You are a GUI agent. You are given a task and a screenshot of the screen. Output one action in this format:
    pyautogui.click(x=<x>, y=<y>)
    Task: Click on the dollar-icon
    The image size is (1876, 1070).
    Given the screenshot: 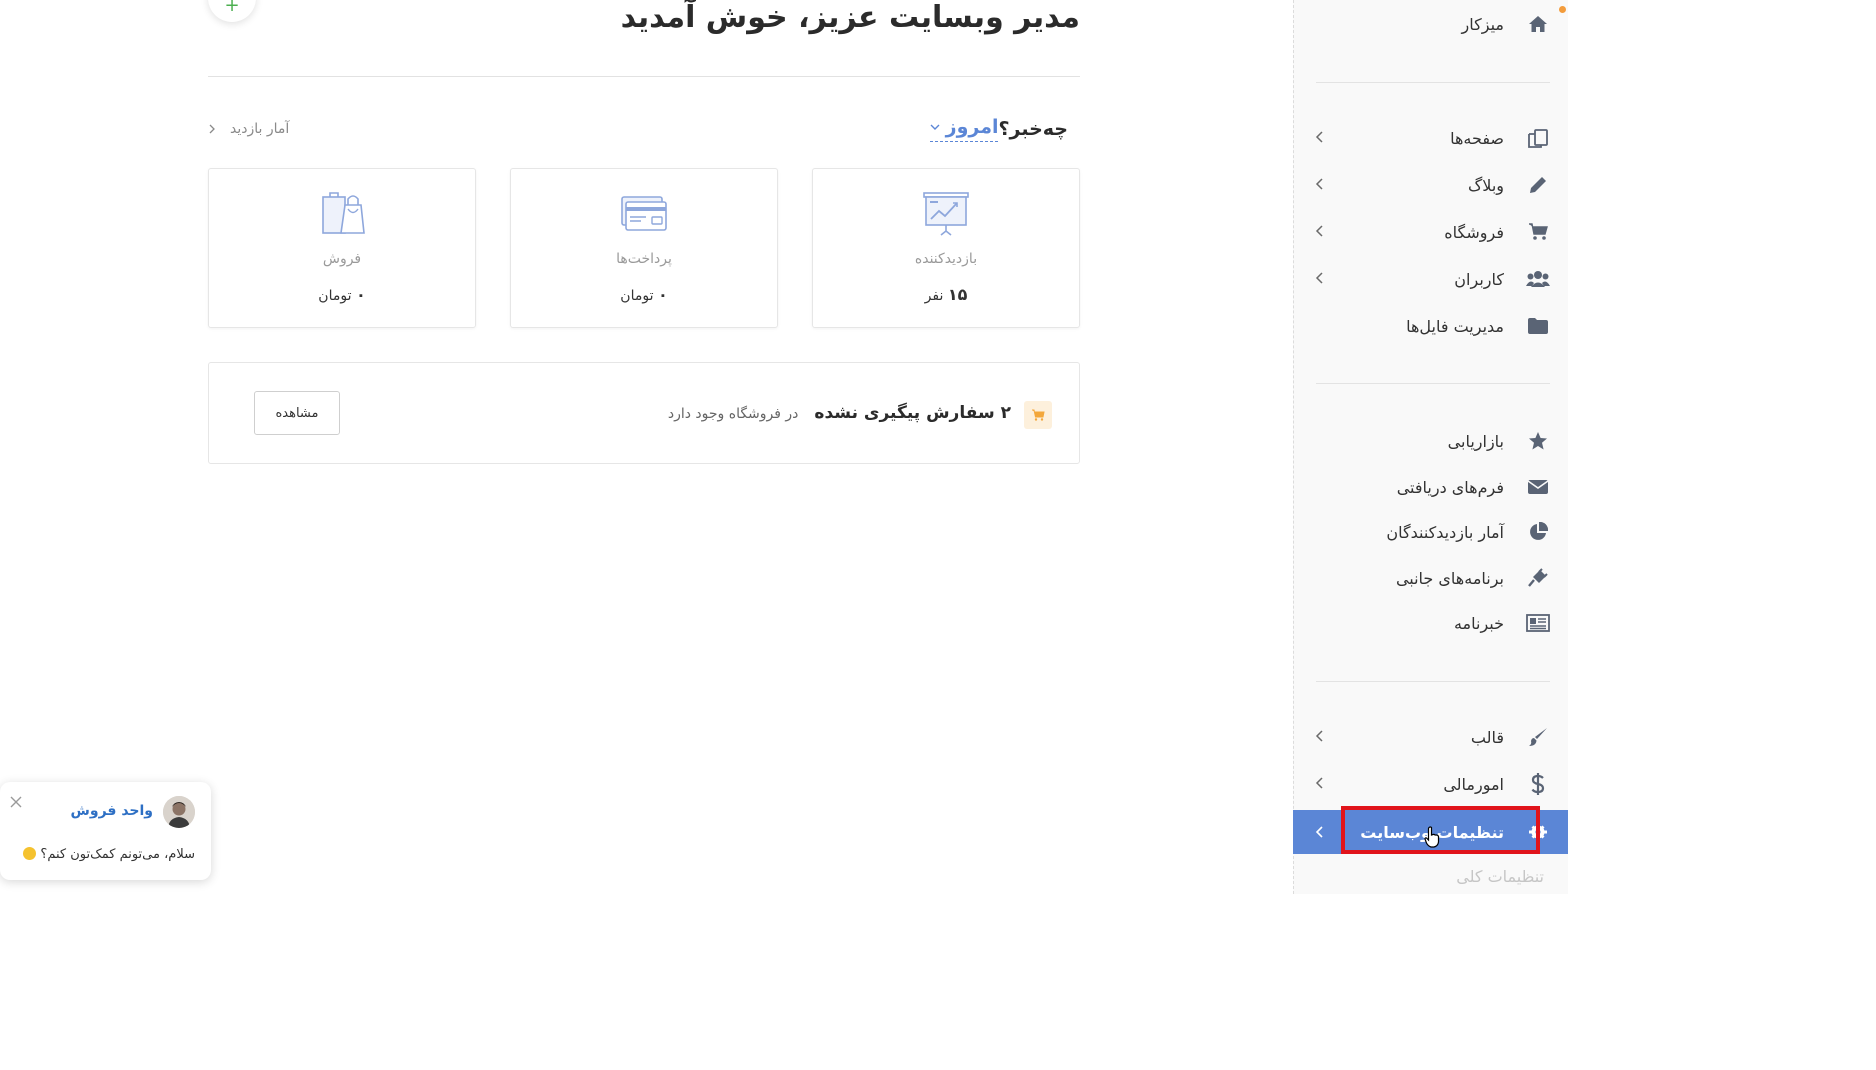 What is the action you would take?
    pyautogui.click(x=1538, y=784)
    